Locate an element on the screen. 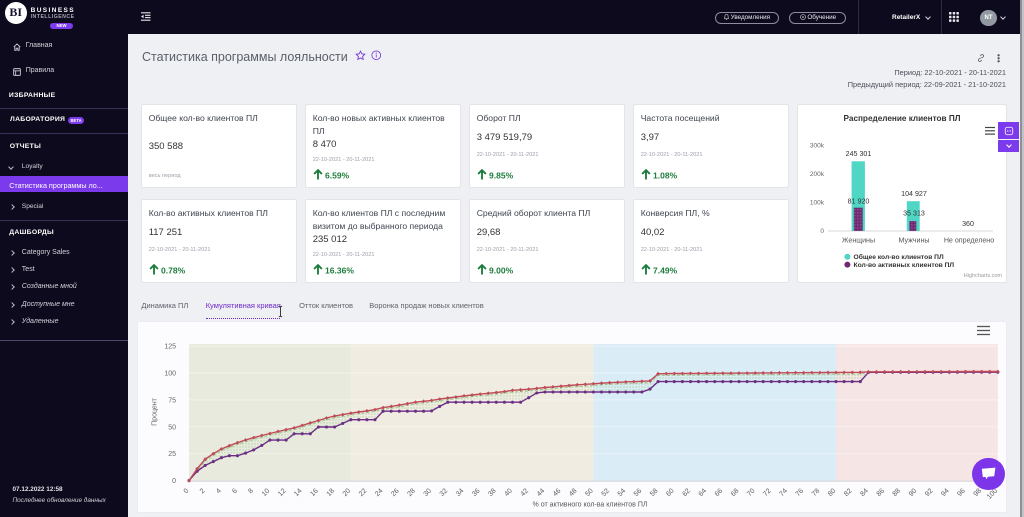 This screenshot has width=1024, height=517. svg-text: 38 is located at coordinates (492, 492).